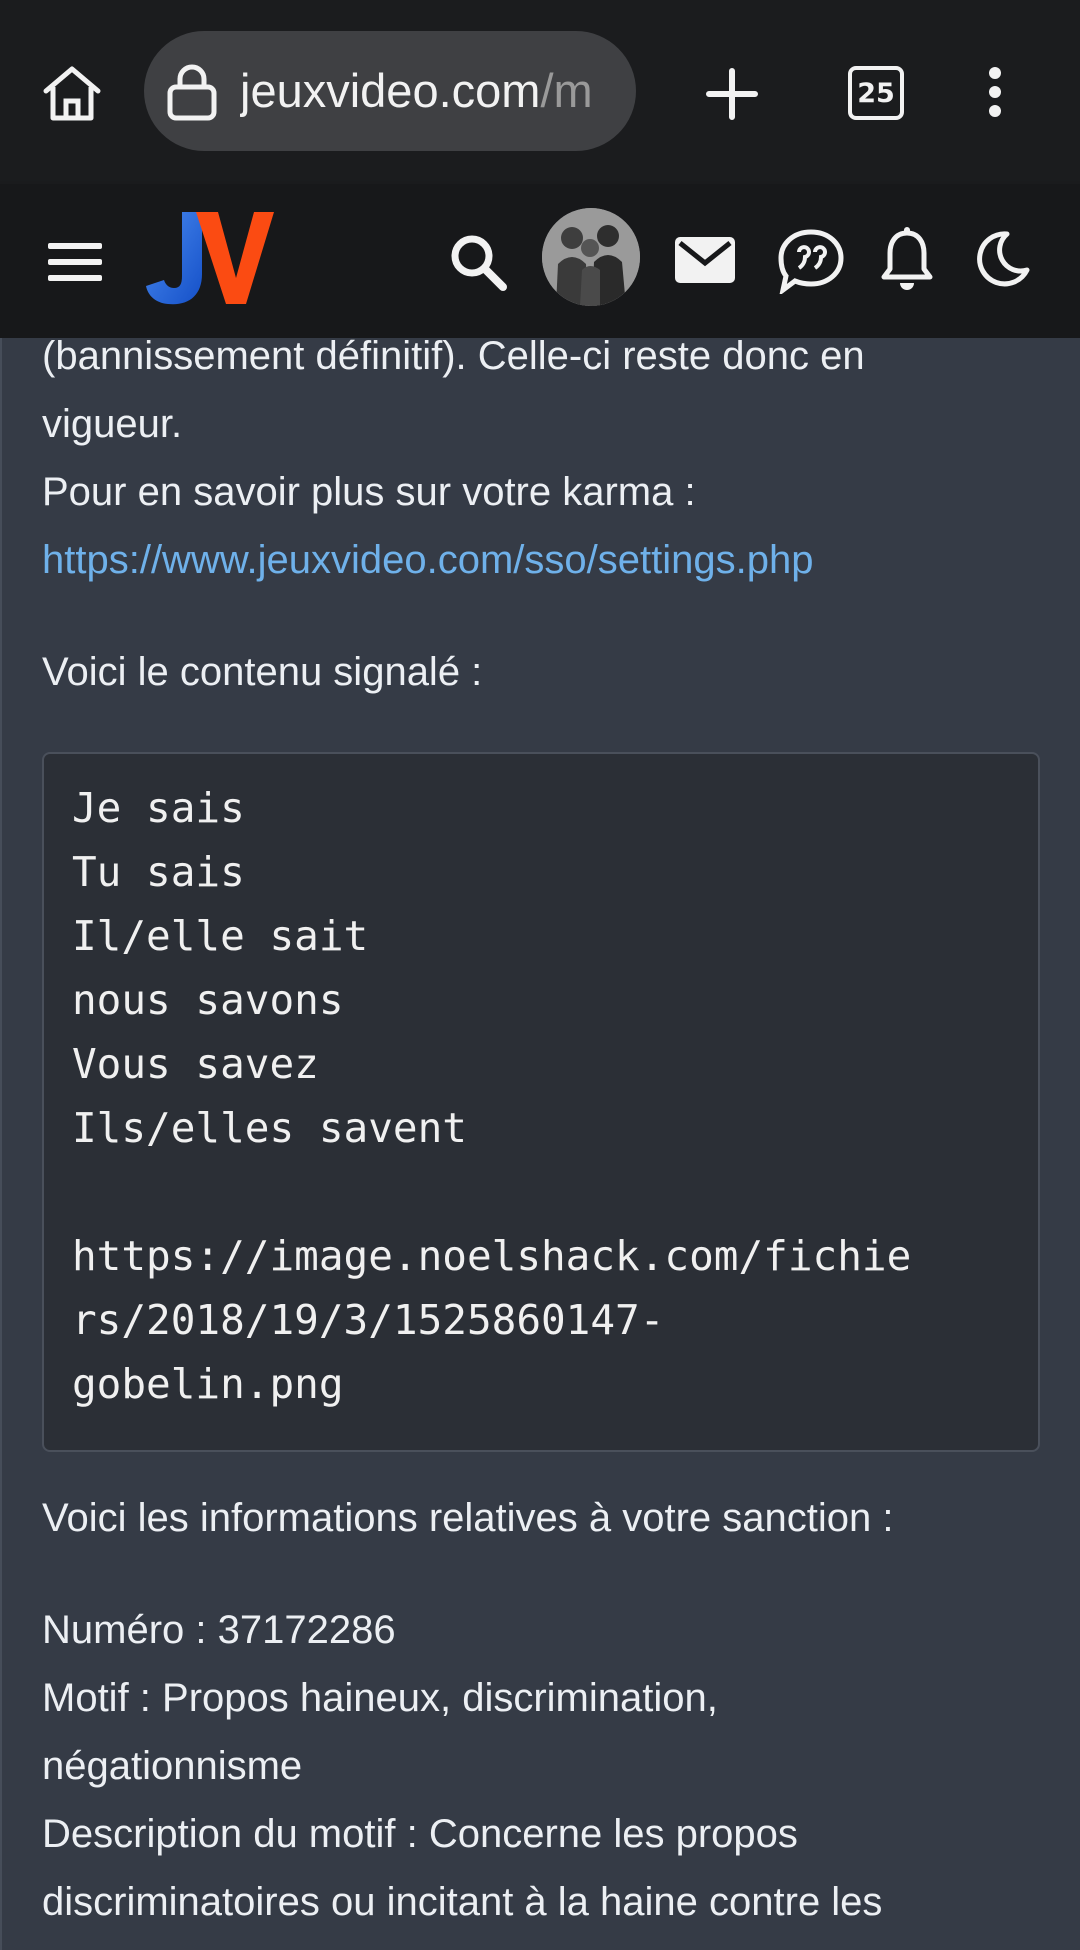 This screenshot has width=1080, height=1950. Describe the element at coordinates (172, 1766) in the screenshot. I see `sanction-motif-cont: négationnisme` at that location.